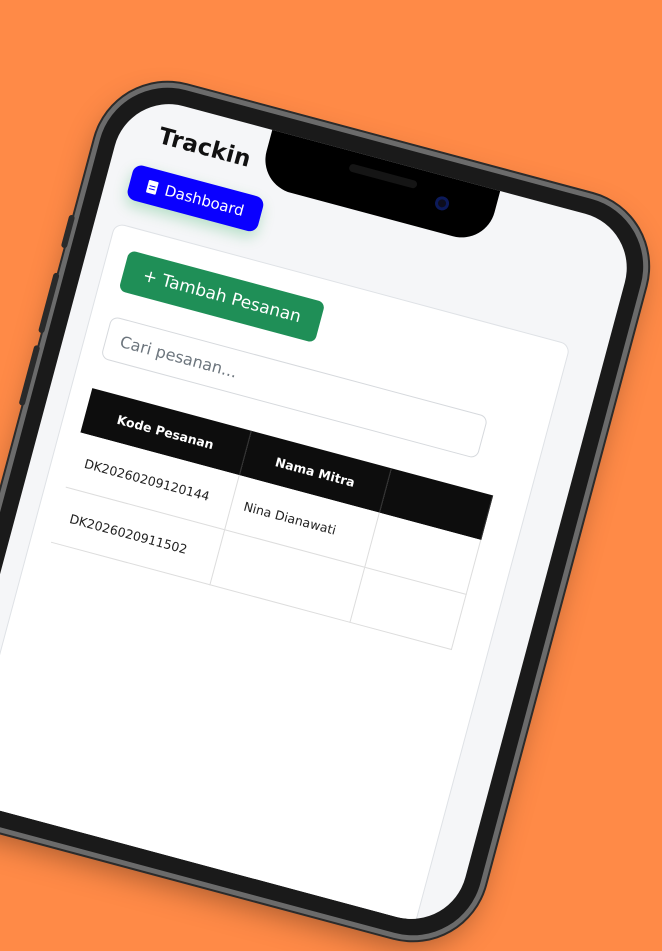 The width and height of the screenshot is (662, 951). I want to click on page-title-start: Trackin, so click(204, 148).